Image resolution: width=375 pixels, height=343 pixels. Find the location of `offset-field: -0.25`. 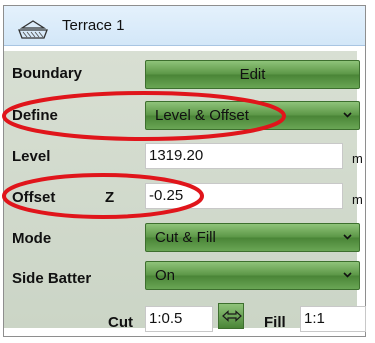

offset-field: -0.25 is located at coordinates (244, 196).